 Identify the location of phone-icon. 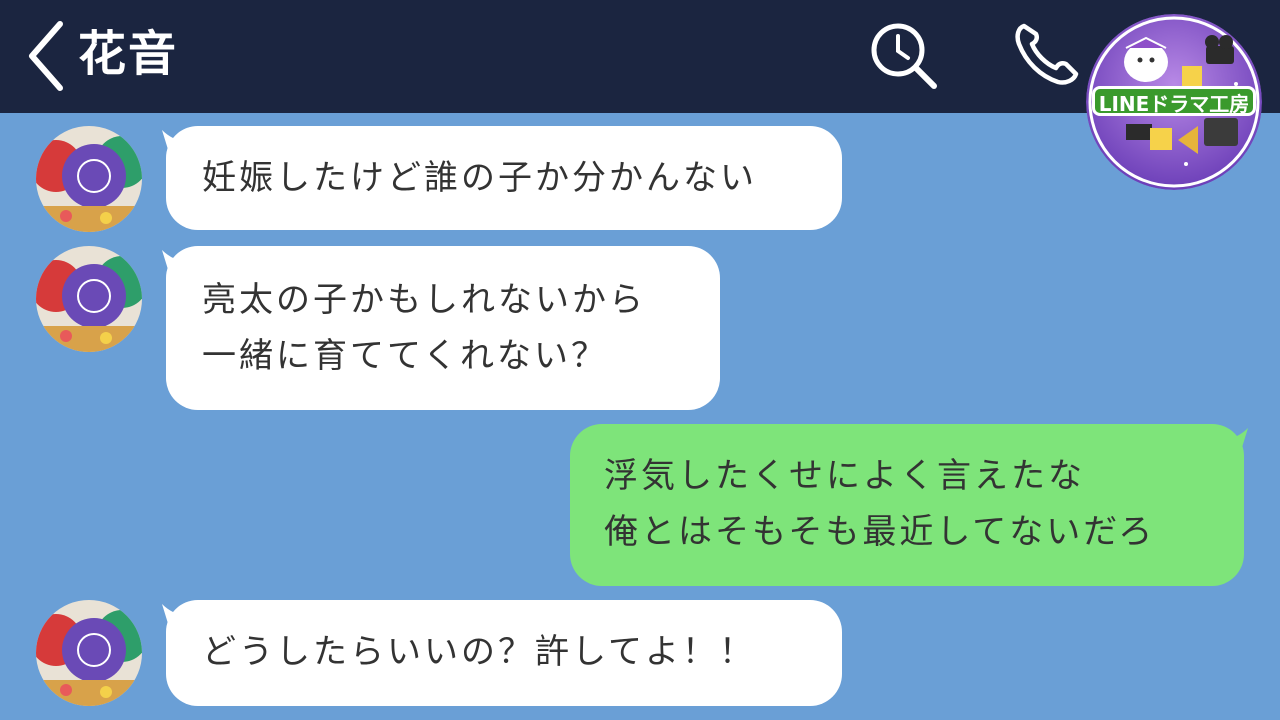
(1047, 53).